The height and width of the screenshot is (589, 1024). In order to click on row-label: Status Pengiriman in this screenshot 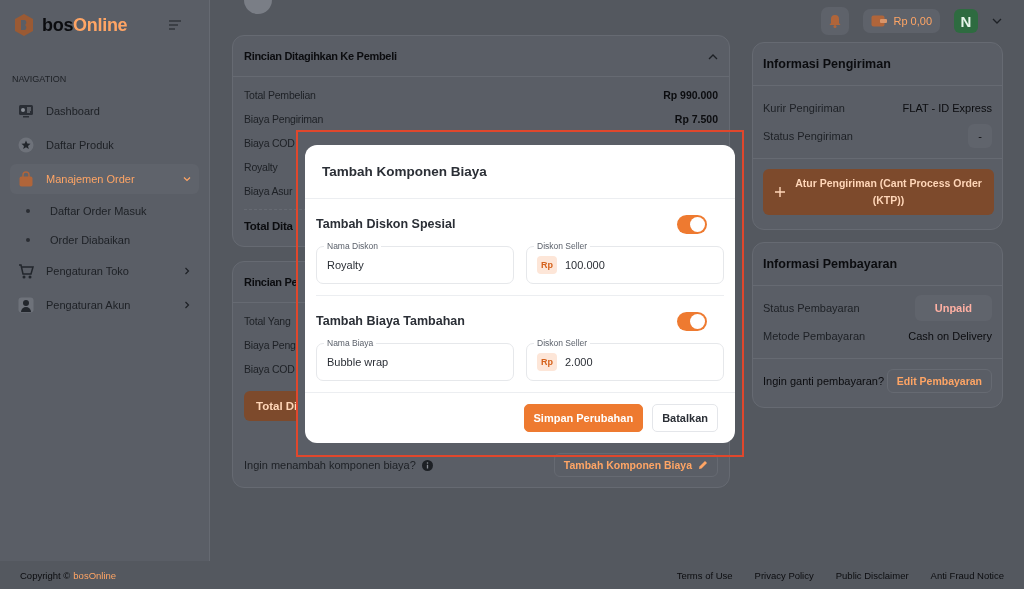, I will do `click(808, 136)`.